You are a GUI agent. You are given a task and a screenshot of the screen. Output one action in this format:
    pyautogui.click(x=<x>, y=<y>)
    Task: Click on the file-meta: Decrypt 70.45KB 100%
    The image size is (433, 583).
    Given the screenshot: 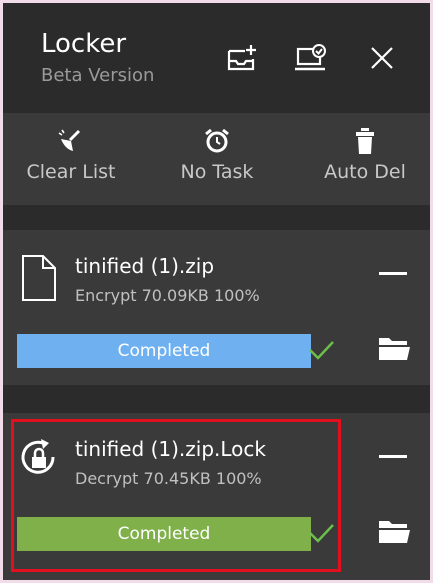 What is the action you would take?
    pyautogui.click(x=168, y=478)
    